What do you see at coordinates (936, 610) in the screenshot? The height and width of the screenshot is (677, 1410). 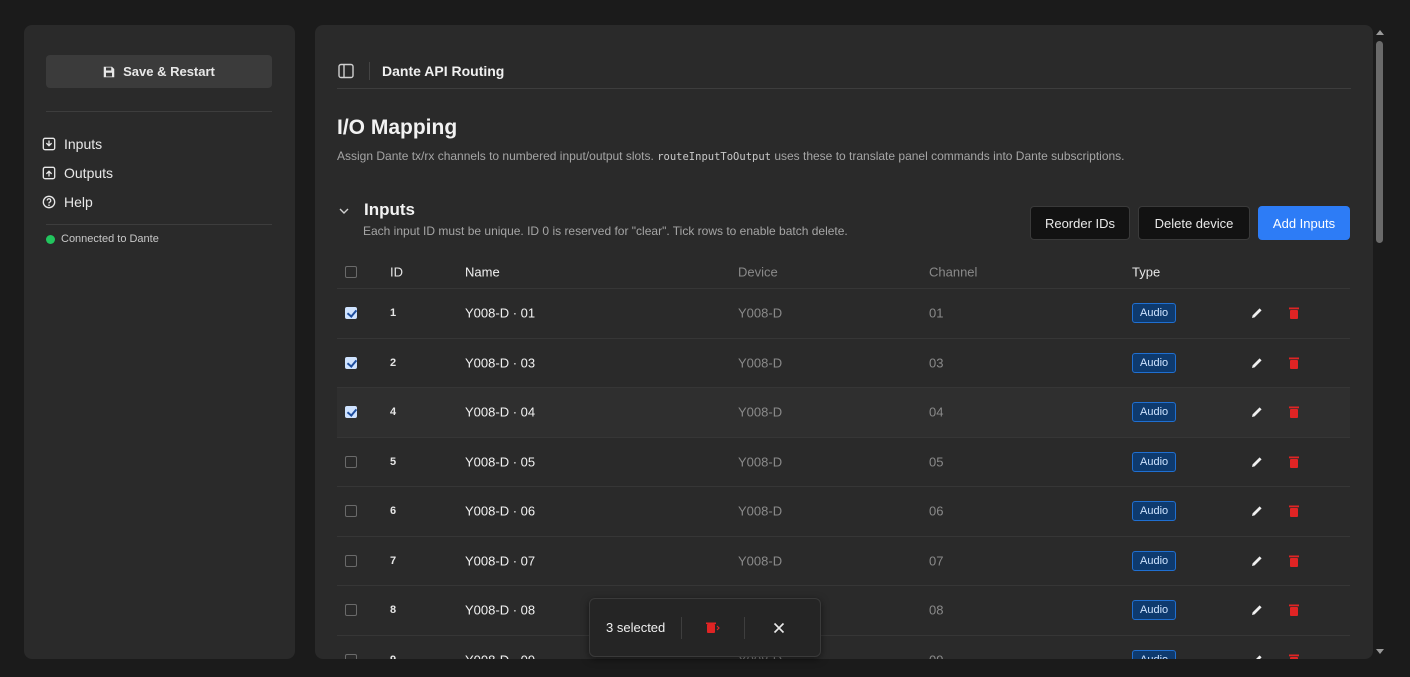 I see `row-channel: 08` at bounding box center [936, 610].